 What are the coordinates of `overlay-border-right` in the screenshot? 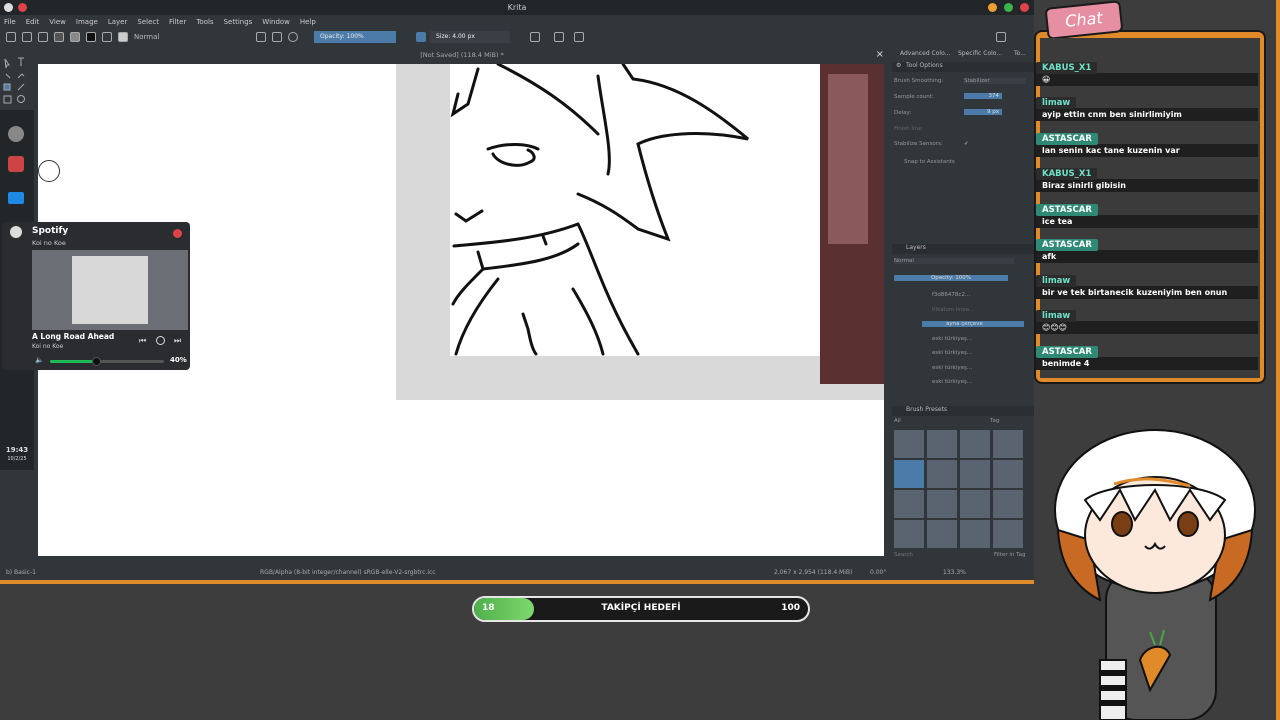 It's located at (1278, 360).